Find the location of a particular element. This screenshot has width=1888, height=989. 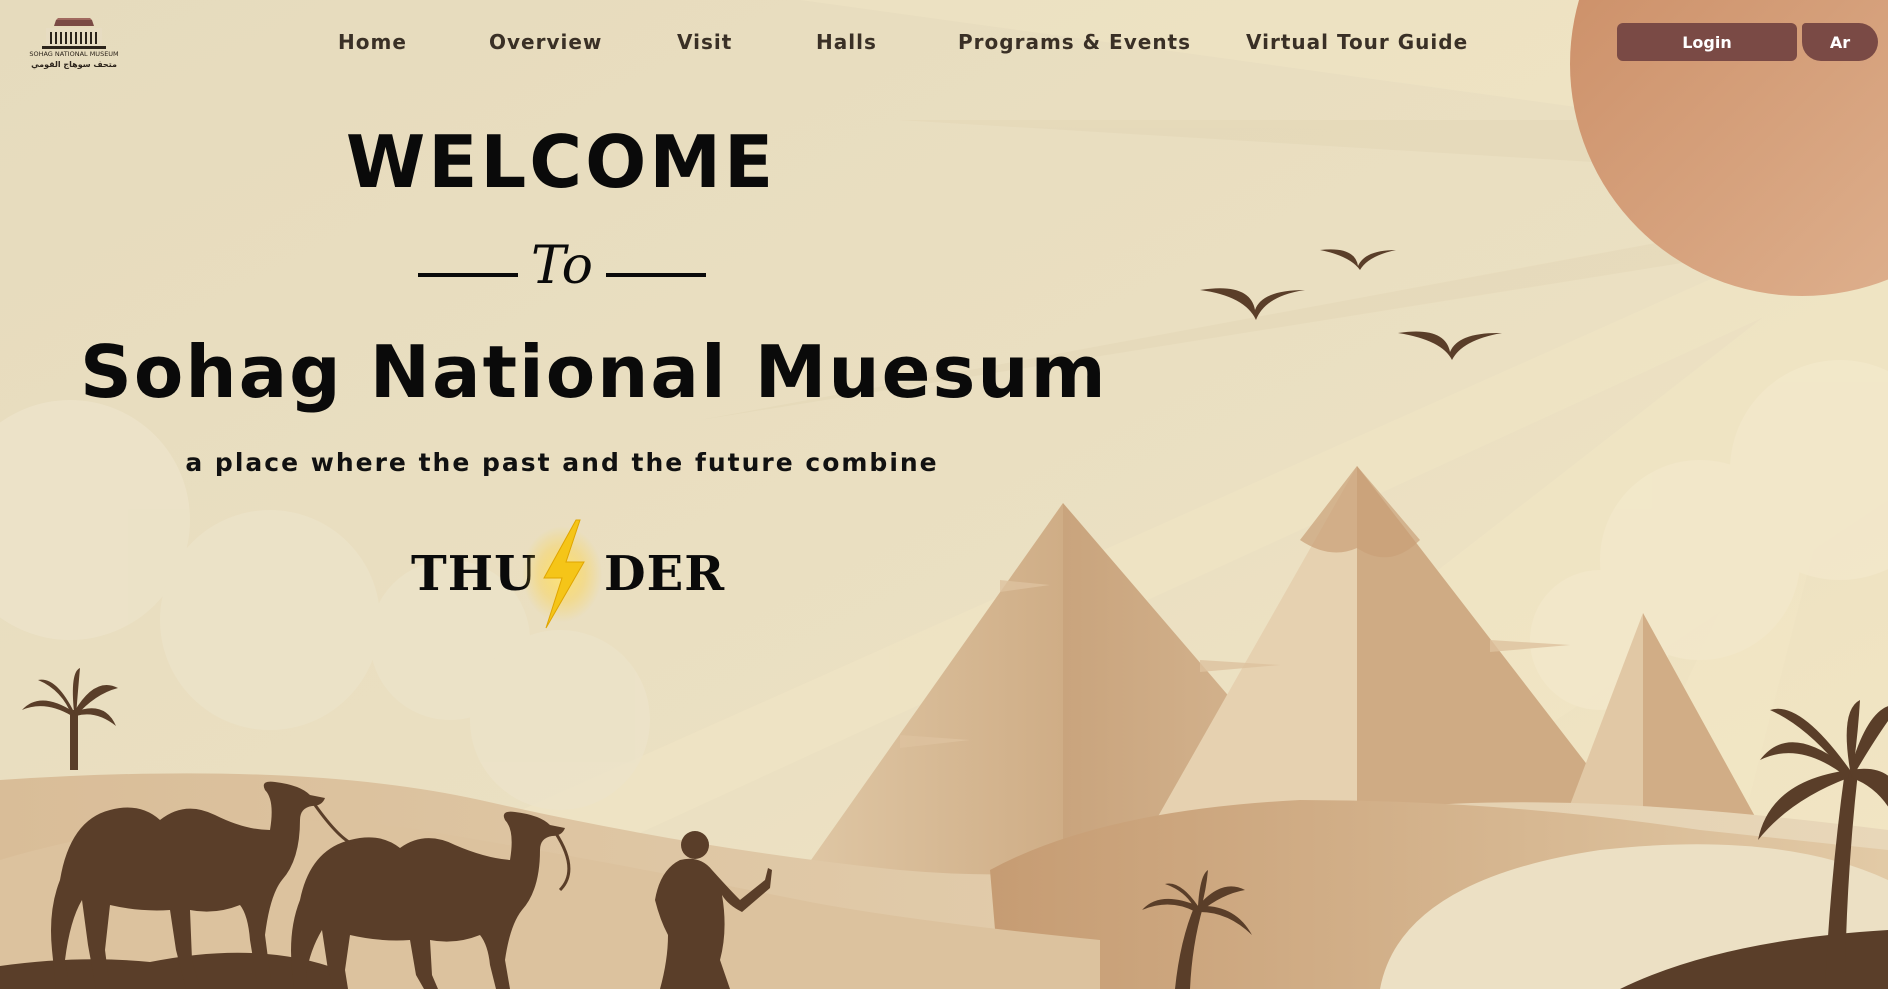

lightning-bolt-icon is located at coordinates (562, 574).